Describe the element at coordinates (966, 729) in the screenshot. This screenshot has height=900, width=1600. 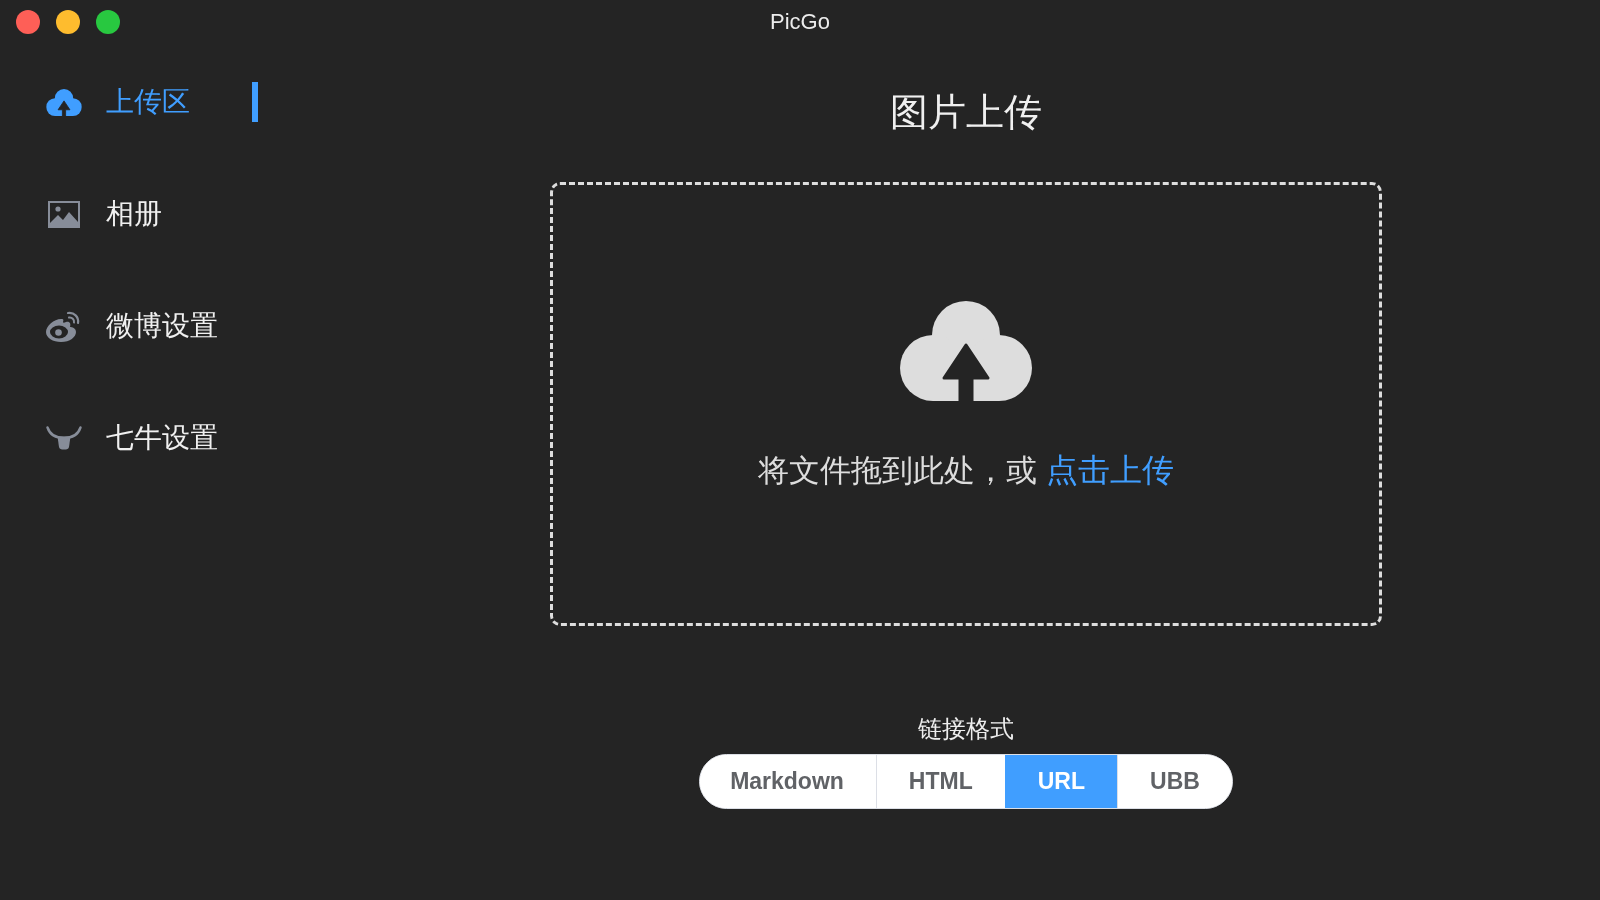
I see `format-label: 链接格式` at that location.